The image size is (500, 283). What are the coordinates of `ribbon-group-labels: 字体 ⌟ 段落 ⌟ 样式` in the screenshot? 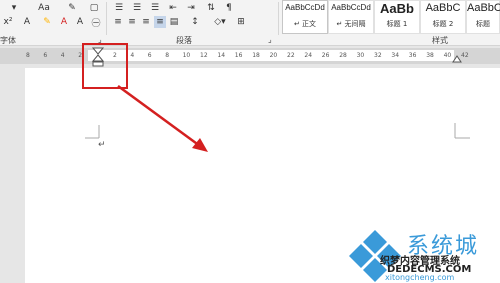 It's located at (250, 40).